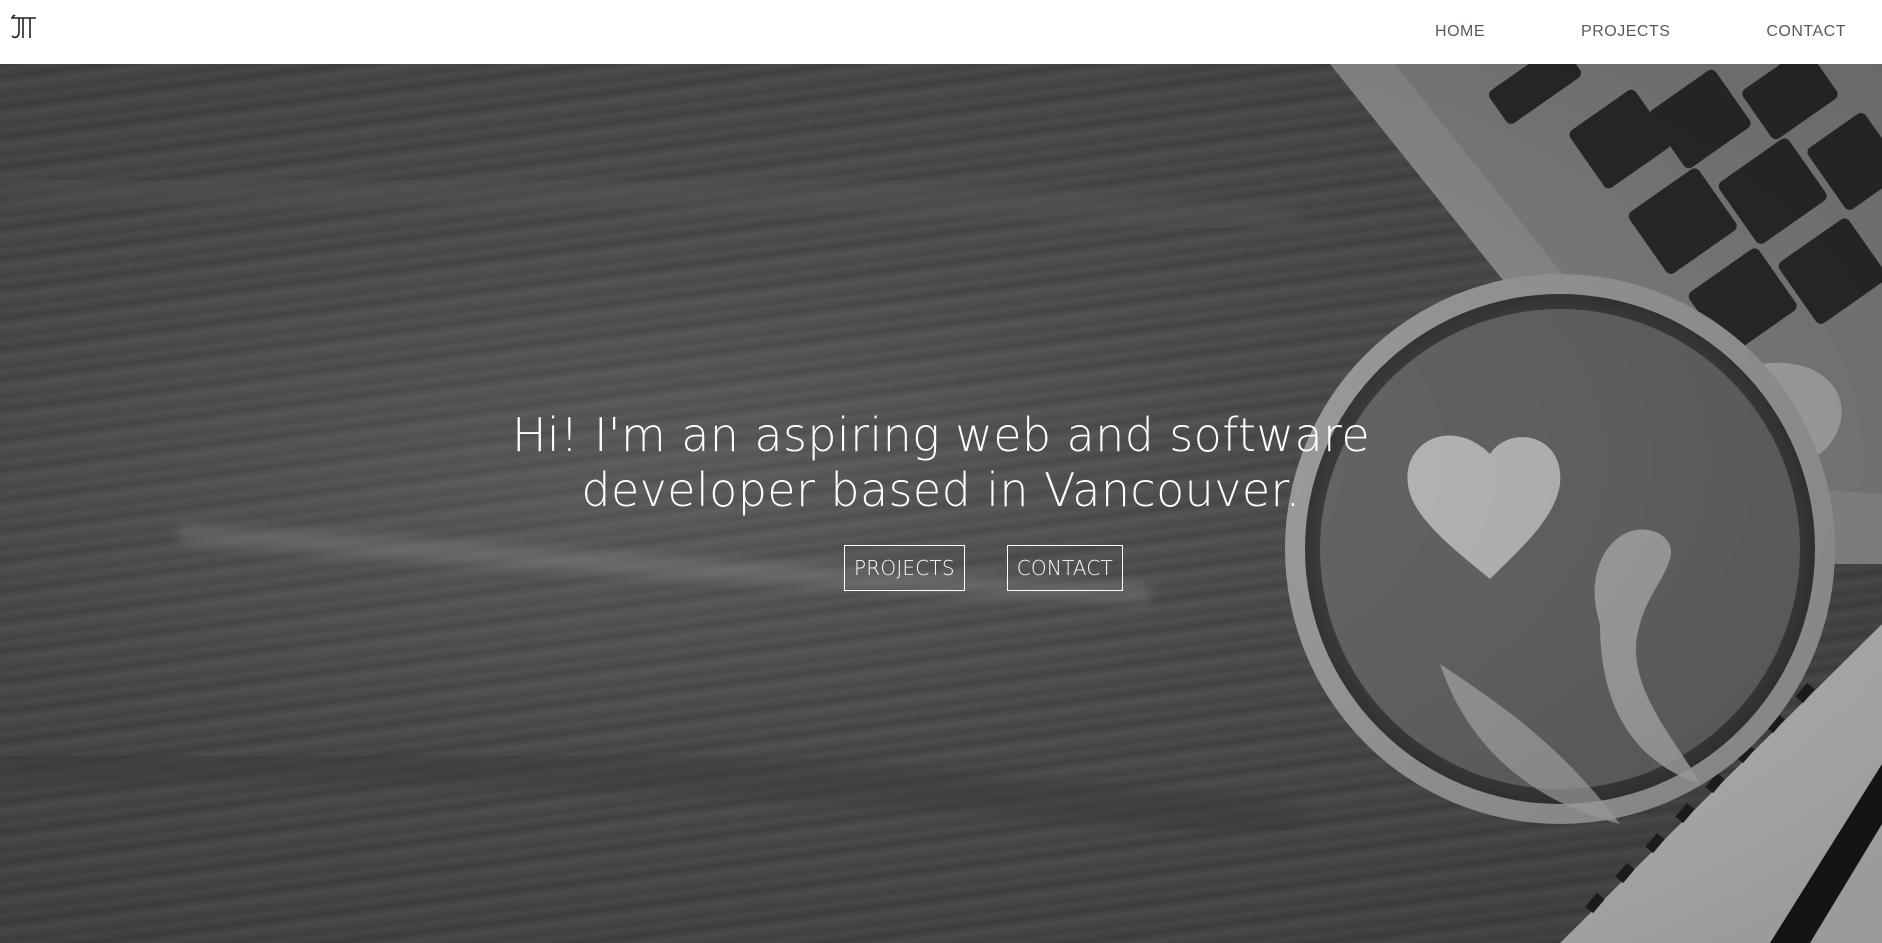  Describe the element at coordinates (1806, 32) in the screenshot. I see `nav-contact-link: CONTACT` at that location.